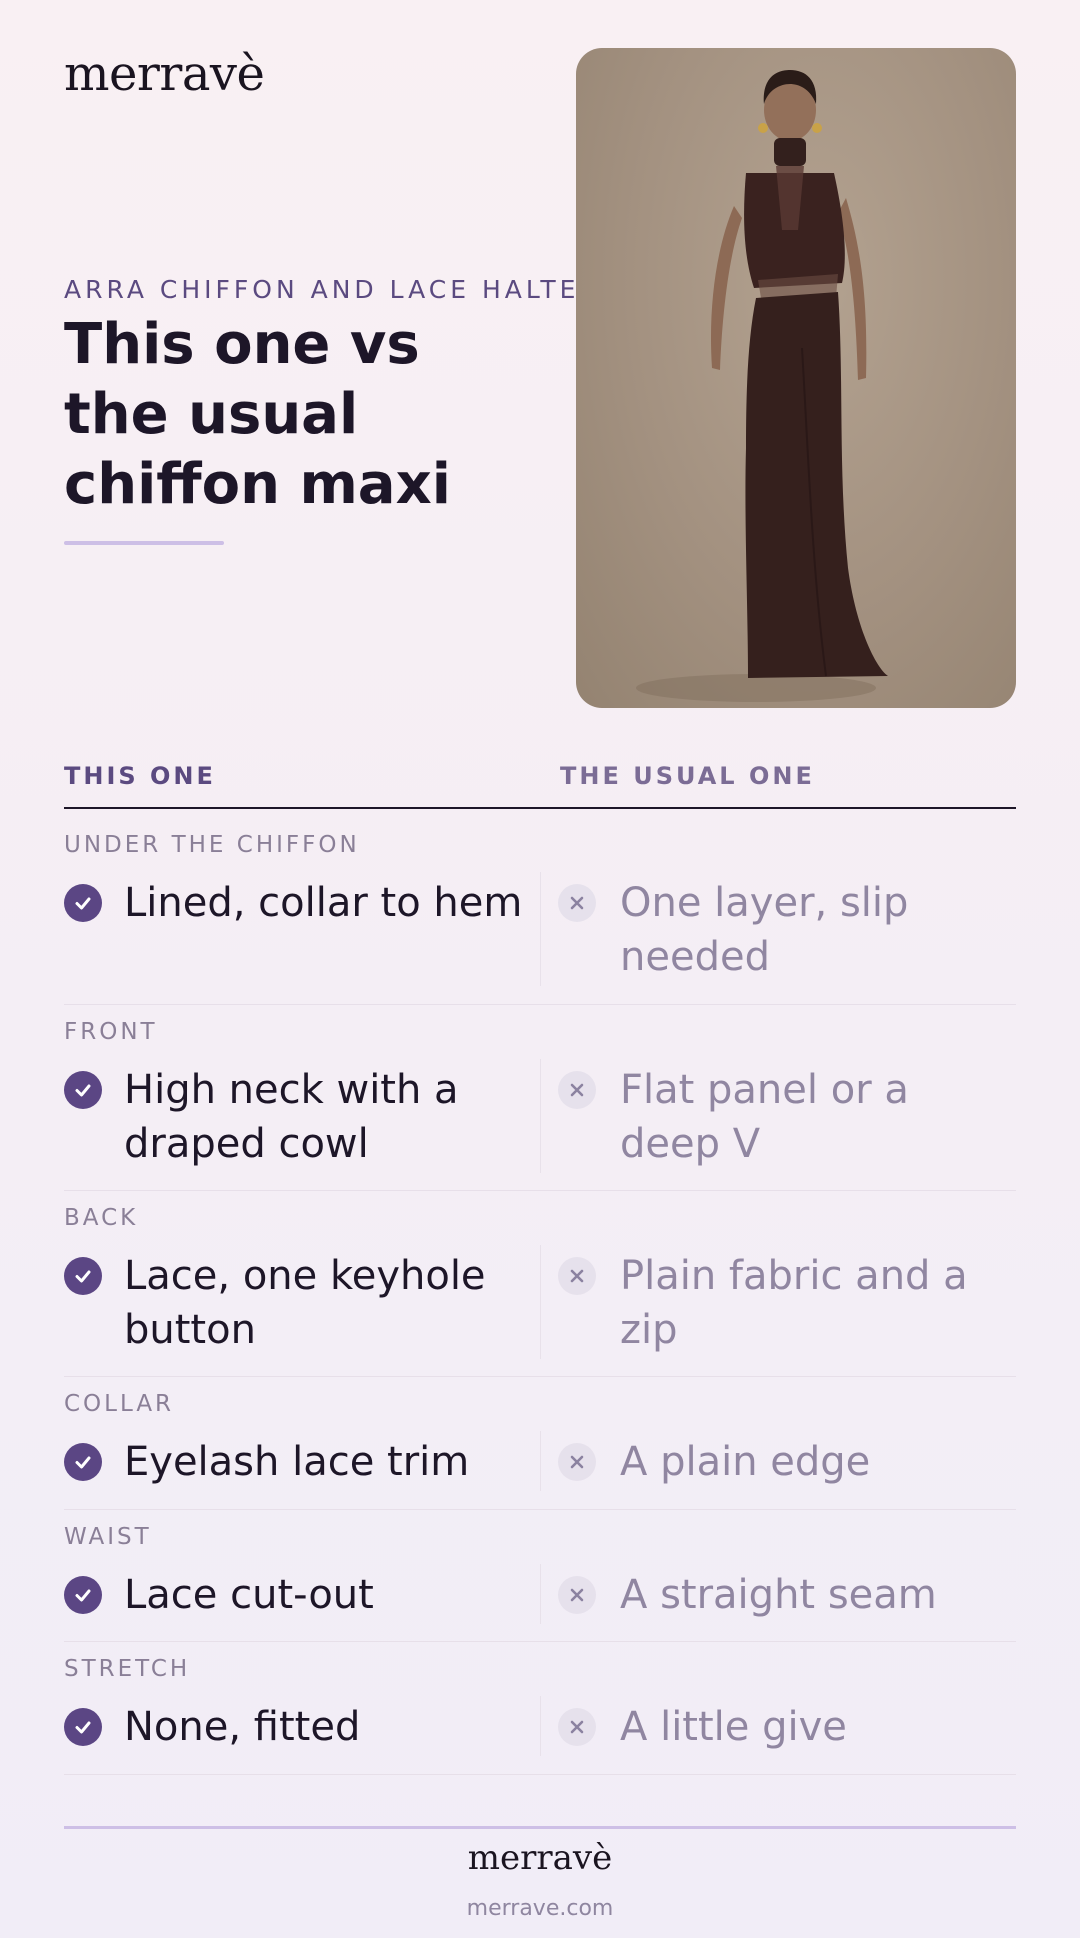 Image resolution: width=1080 pixels, height=1938 pixels. I want to click on this-one-value: None, fitted, so click(242, 1727).